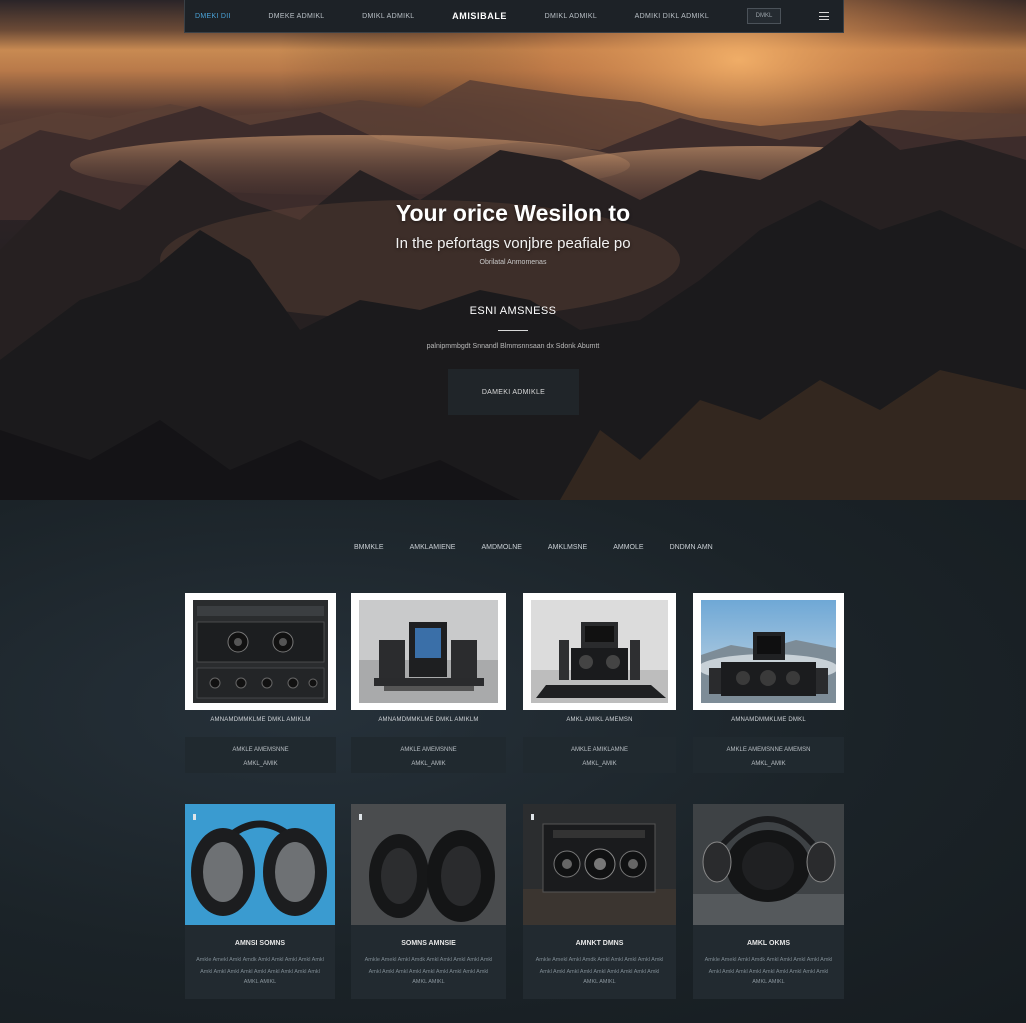 Image resolution: width=1026 pixels, height=1023 pixels. I want to click on tab-1: BMMKLE, so click(369, 547).